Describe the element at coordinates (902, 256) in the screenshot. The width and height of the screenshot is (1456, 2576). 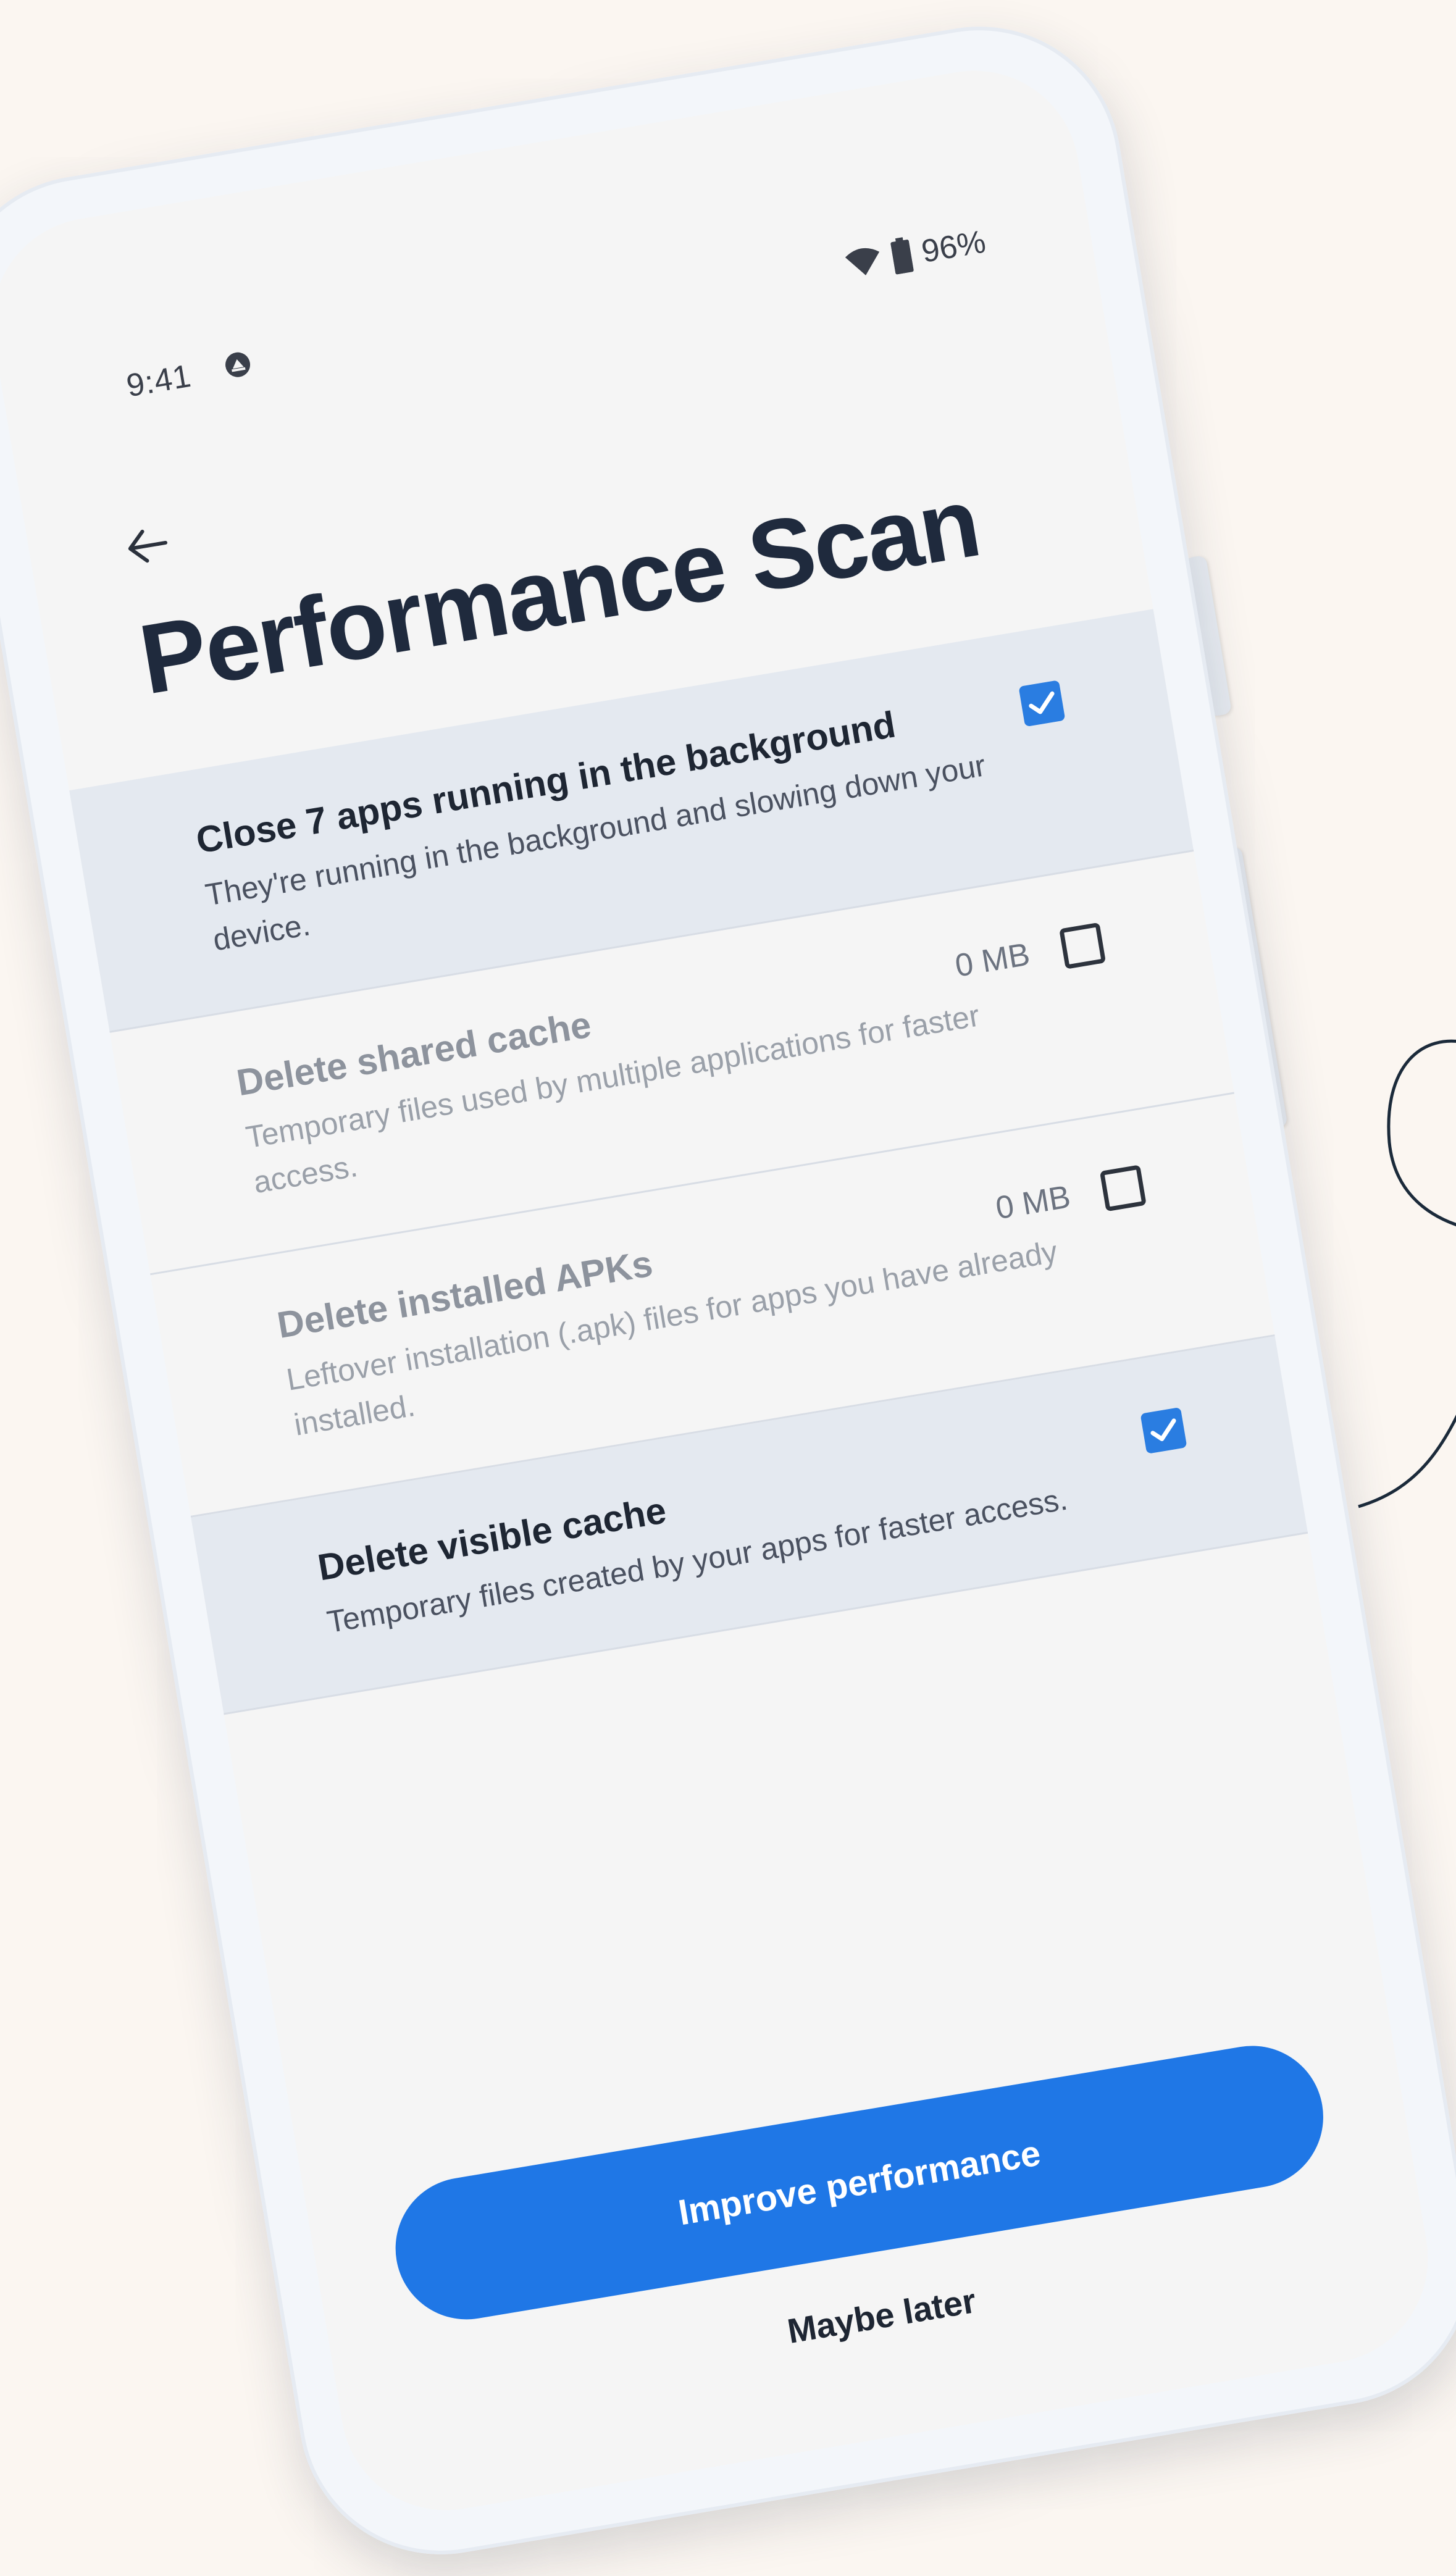
I see `battery-icon` at that location.